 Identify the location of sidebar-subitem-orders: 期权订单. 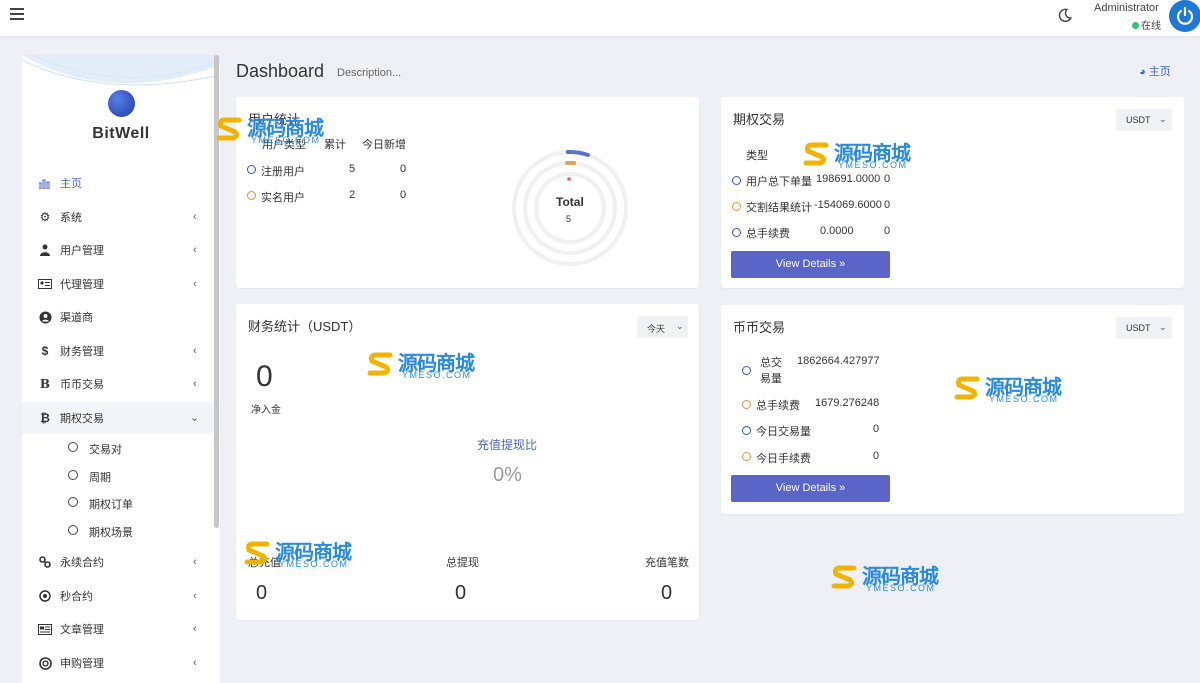
(121, 503).